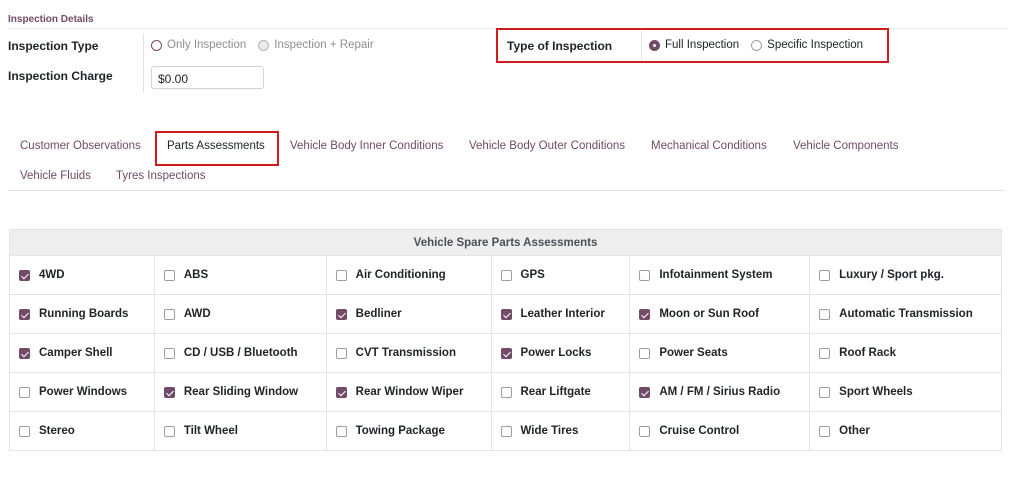 Image resolution: width=1017 pixels, height=477 pixels. I want to click on part-cell: GPS, so click(560, 275).